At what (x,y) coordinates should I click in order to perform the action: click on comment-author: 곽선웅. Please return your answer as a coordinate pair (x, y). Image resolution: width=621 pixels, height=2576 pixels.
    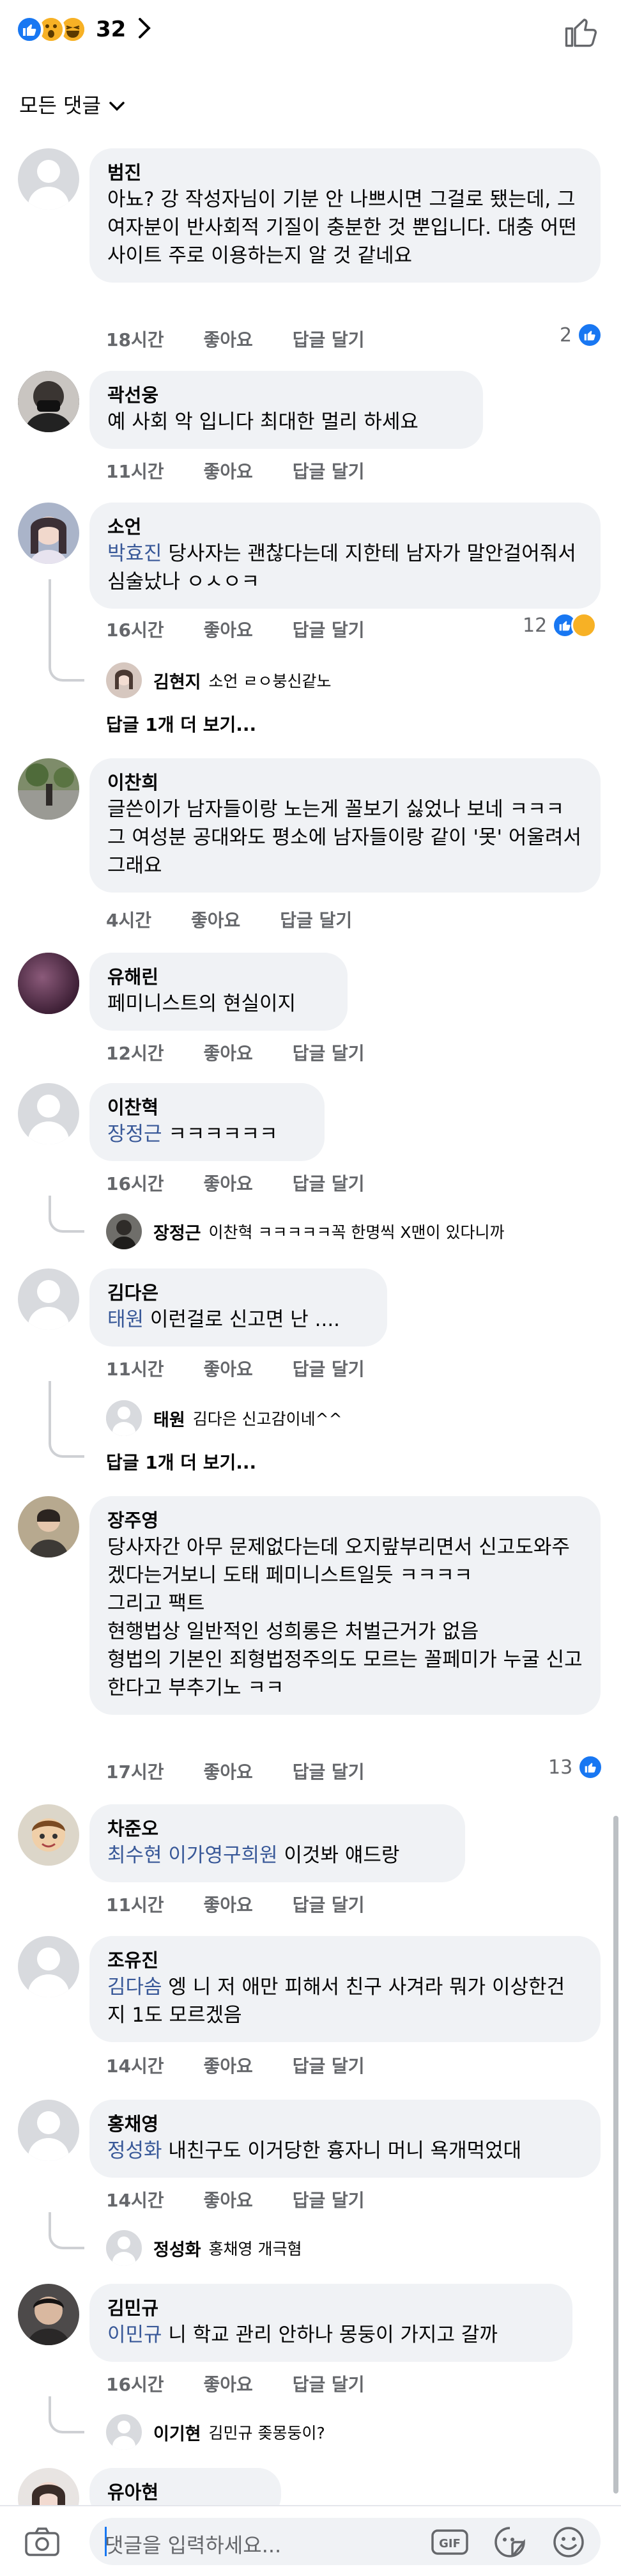
    Looking at the image, I should click on (286, 395).